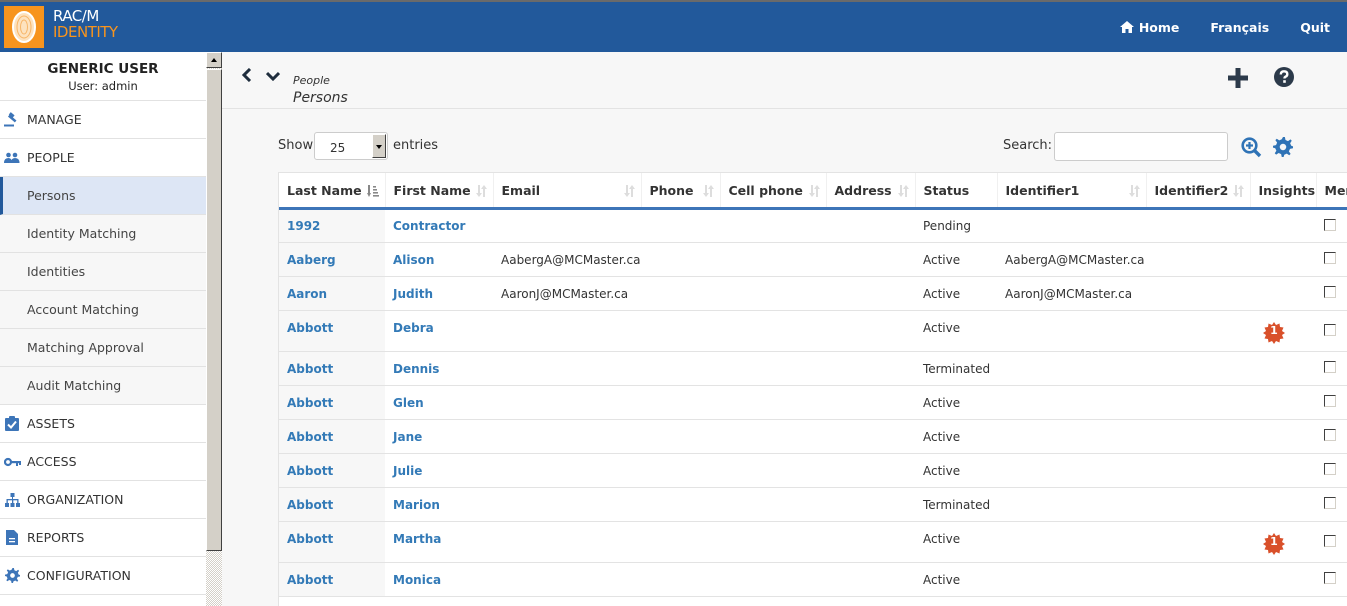 Image resolution: width=1347 pixels, height=606 pixels. Describe the element at coordinates (772, 191) in the screenshot. I see `column-header-cell-phone: Cell phone` at that location.